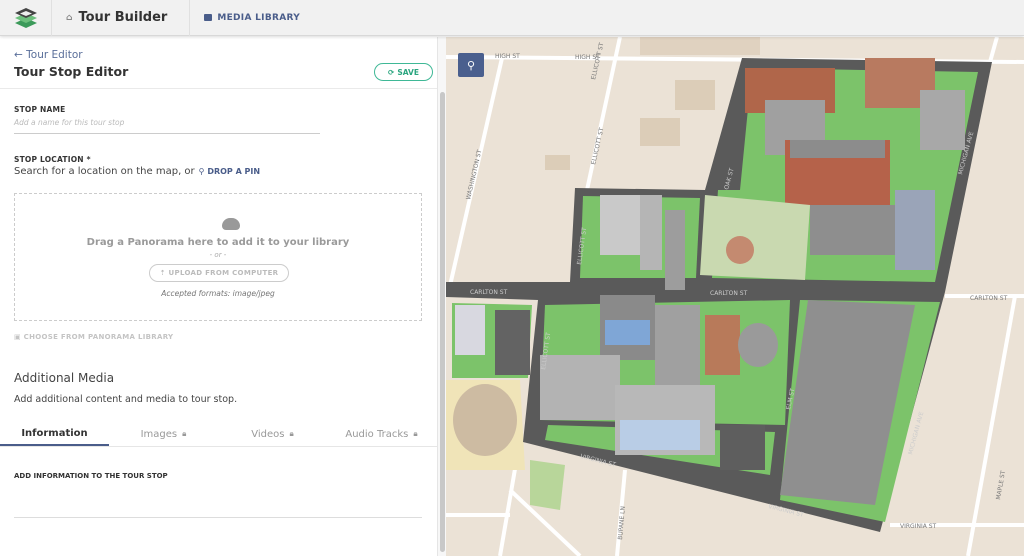  I want to click on tab-images: Images 🔒︎, so click(163, 434).